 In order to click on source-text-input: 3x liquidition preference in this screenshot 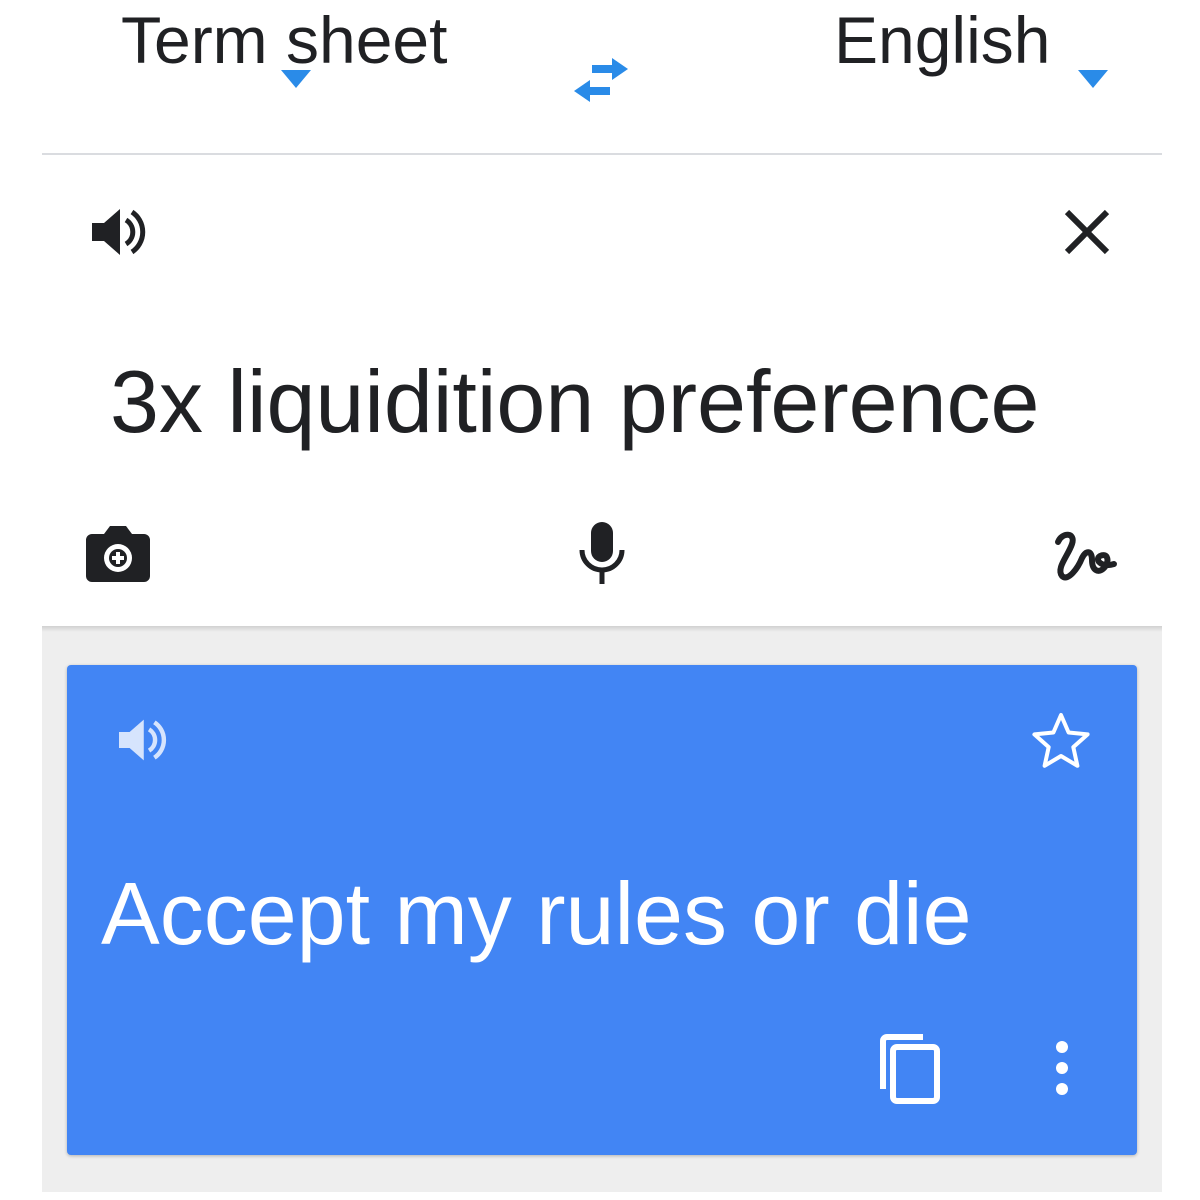, I will do `click(574, 402)`.